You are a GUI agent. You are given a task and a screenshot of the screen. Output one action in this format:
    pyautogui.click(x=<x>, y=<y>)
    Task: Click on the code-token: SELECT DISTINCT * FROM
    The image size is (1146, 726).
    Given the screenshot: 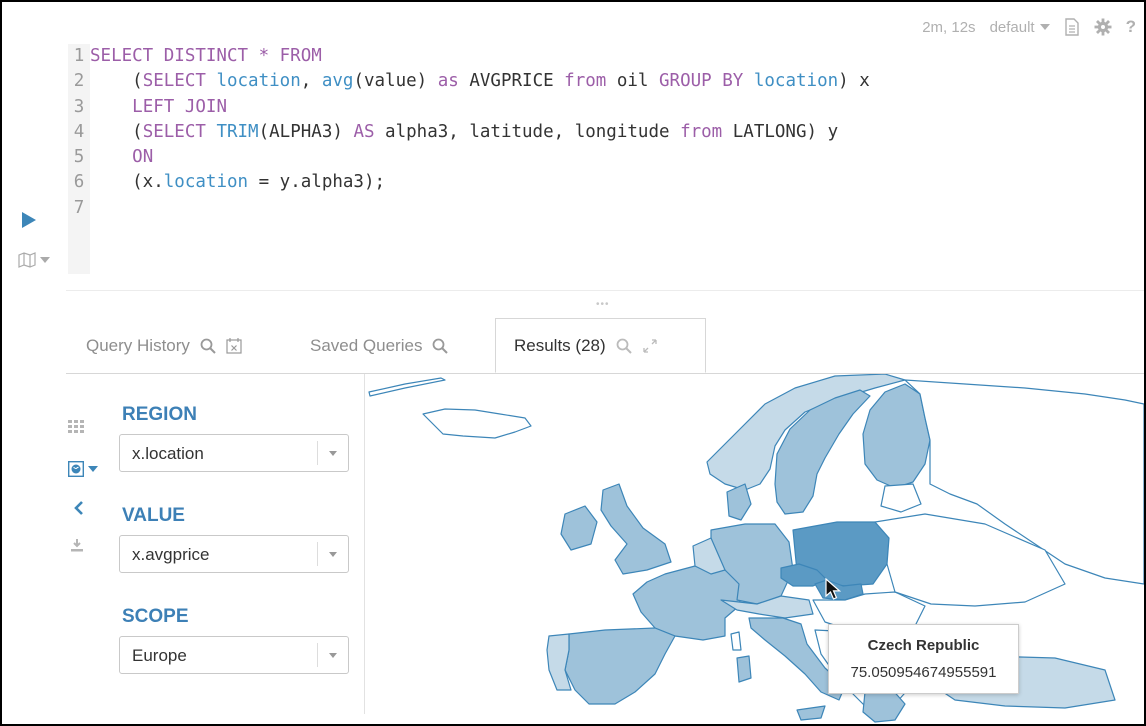 What is the action you would take?
    pyautogui.click(x=206, y=56)
    